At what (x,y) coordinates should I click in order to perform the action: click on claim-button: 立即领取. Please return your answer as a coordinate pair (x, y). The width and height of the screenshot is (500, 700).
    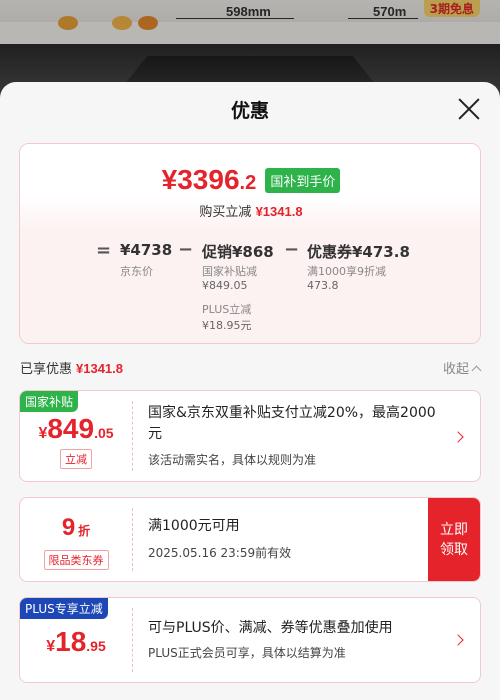
    Looking at the image, I should click on (454, 539).